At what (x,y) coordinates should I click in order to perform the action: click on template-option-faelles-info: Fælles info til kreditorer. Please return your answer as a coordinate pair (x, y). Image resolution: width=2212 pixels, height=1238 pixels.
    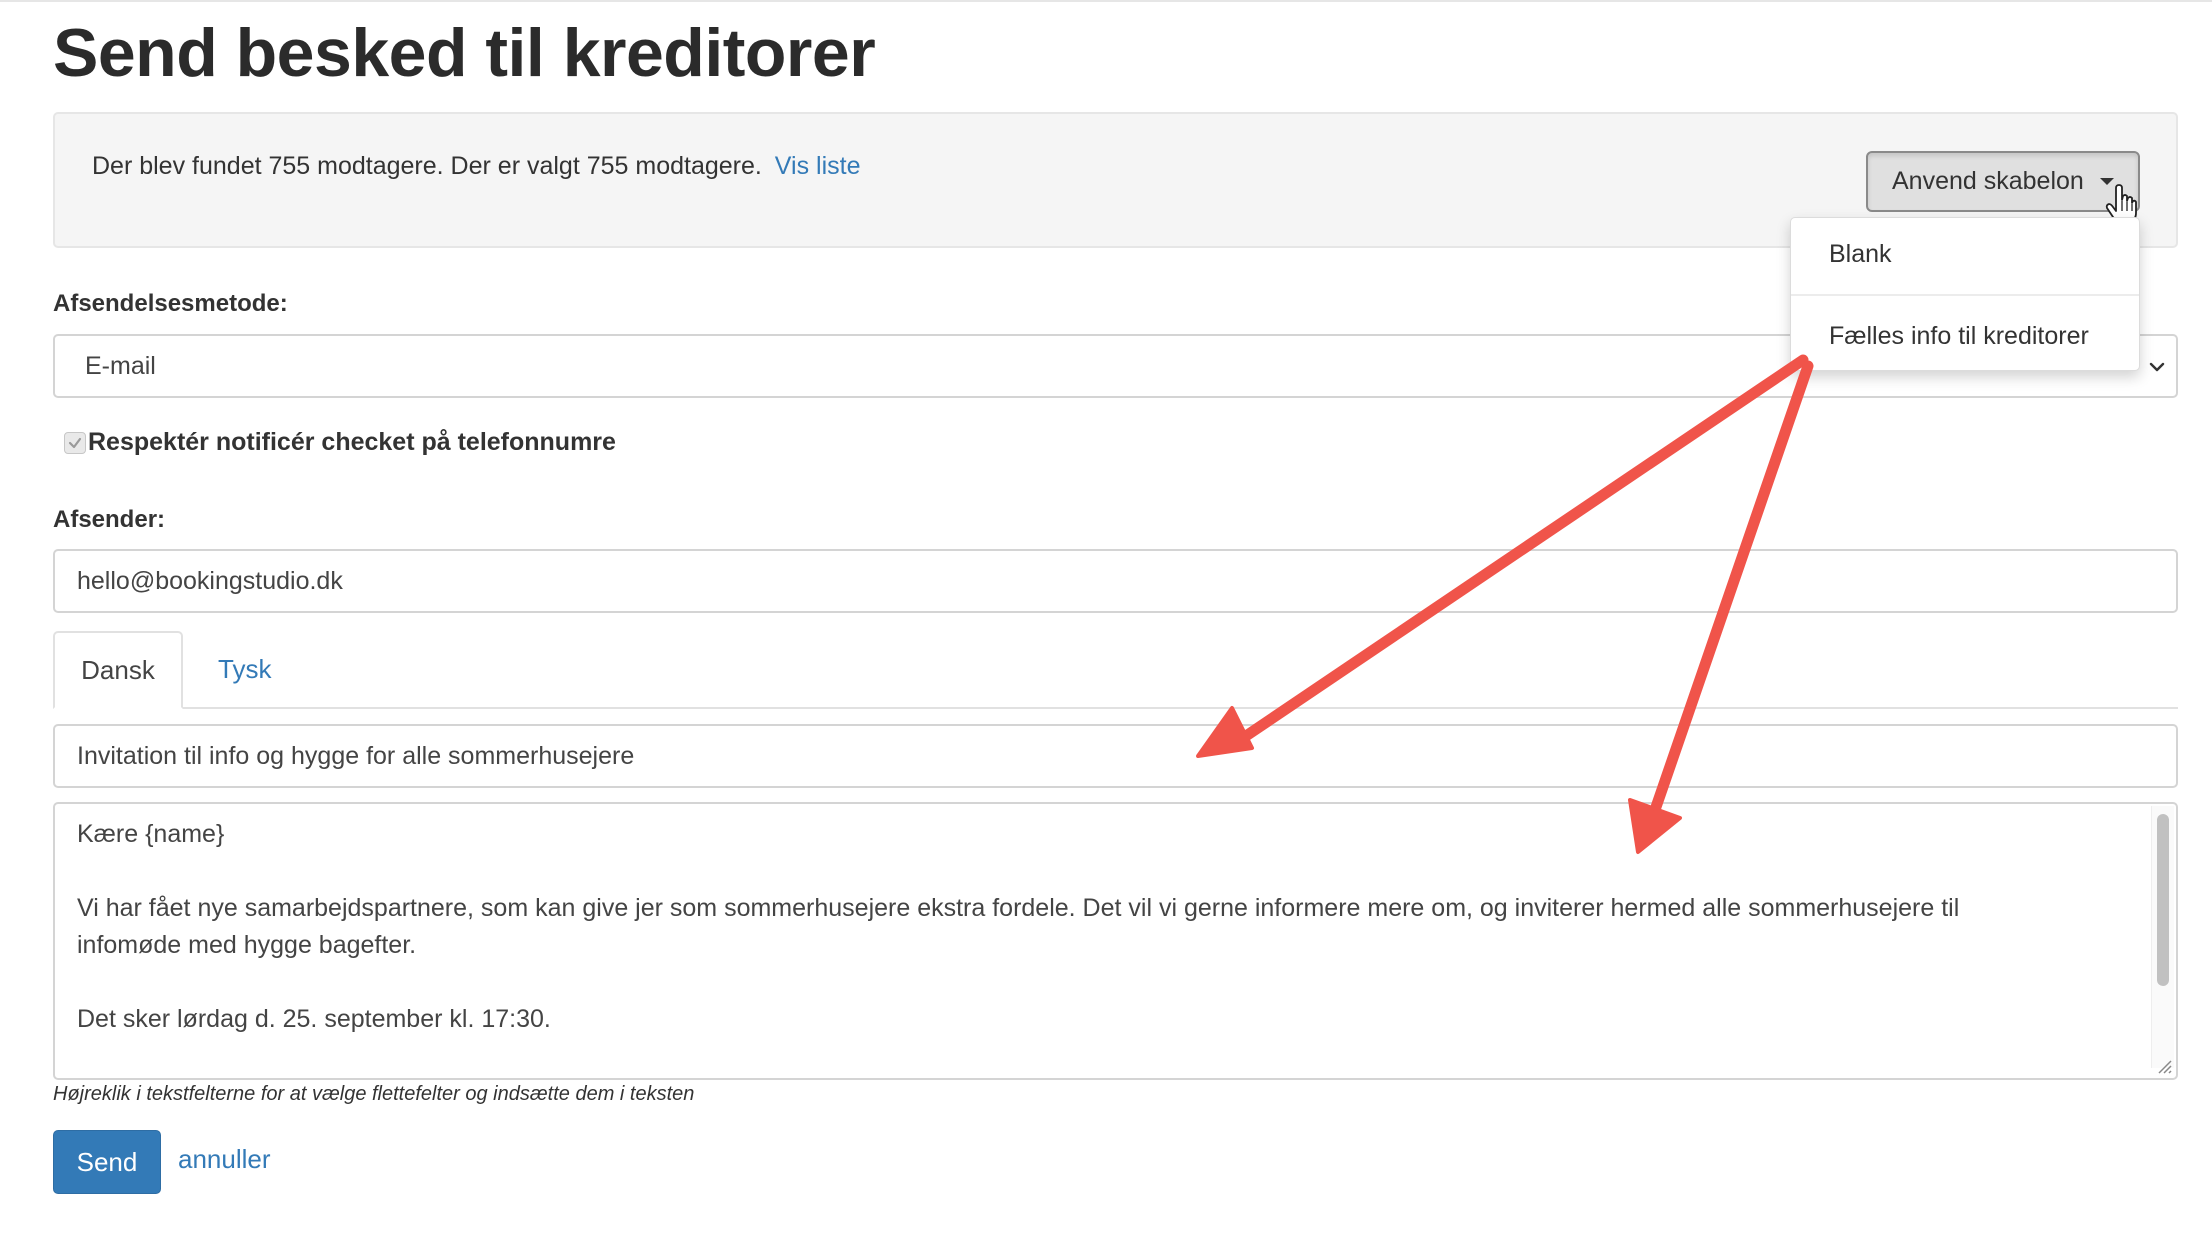
    Looking at the image, I should click on (1959, 336).